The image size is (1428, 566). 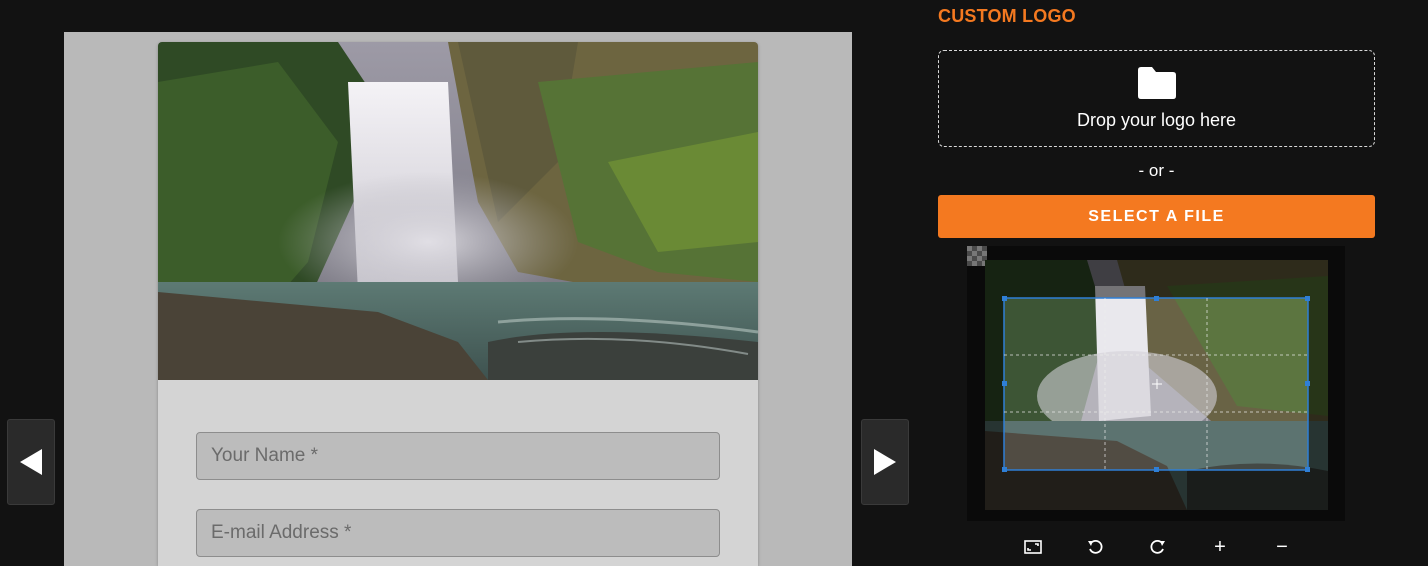 I want to click on rotate-right-button, so click(x=1158, y=547).